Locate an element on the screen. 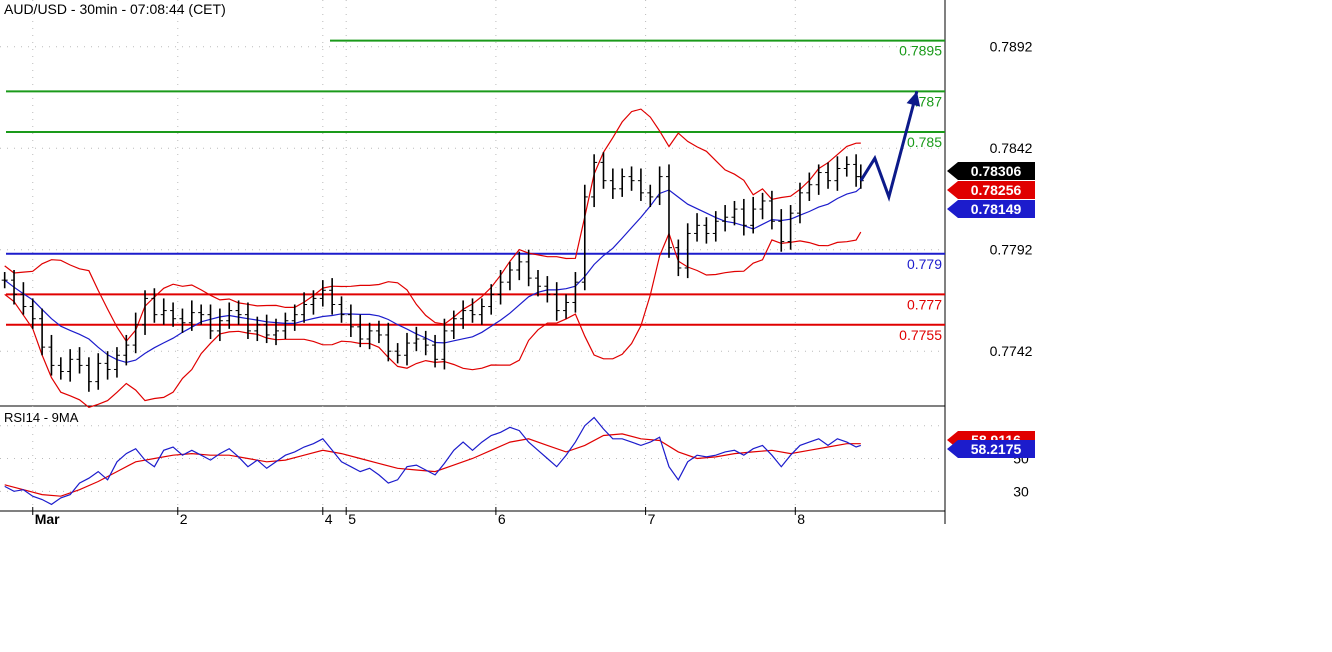 The width and height of the screenshot is (1332, 652). price-y-tick-label: 0.7792 is located at coordinates (1011, 250).